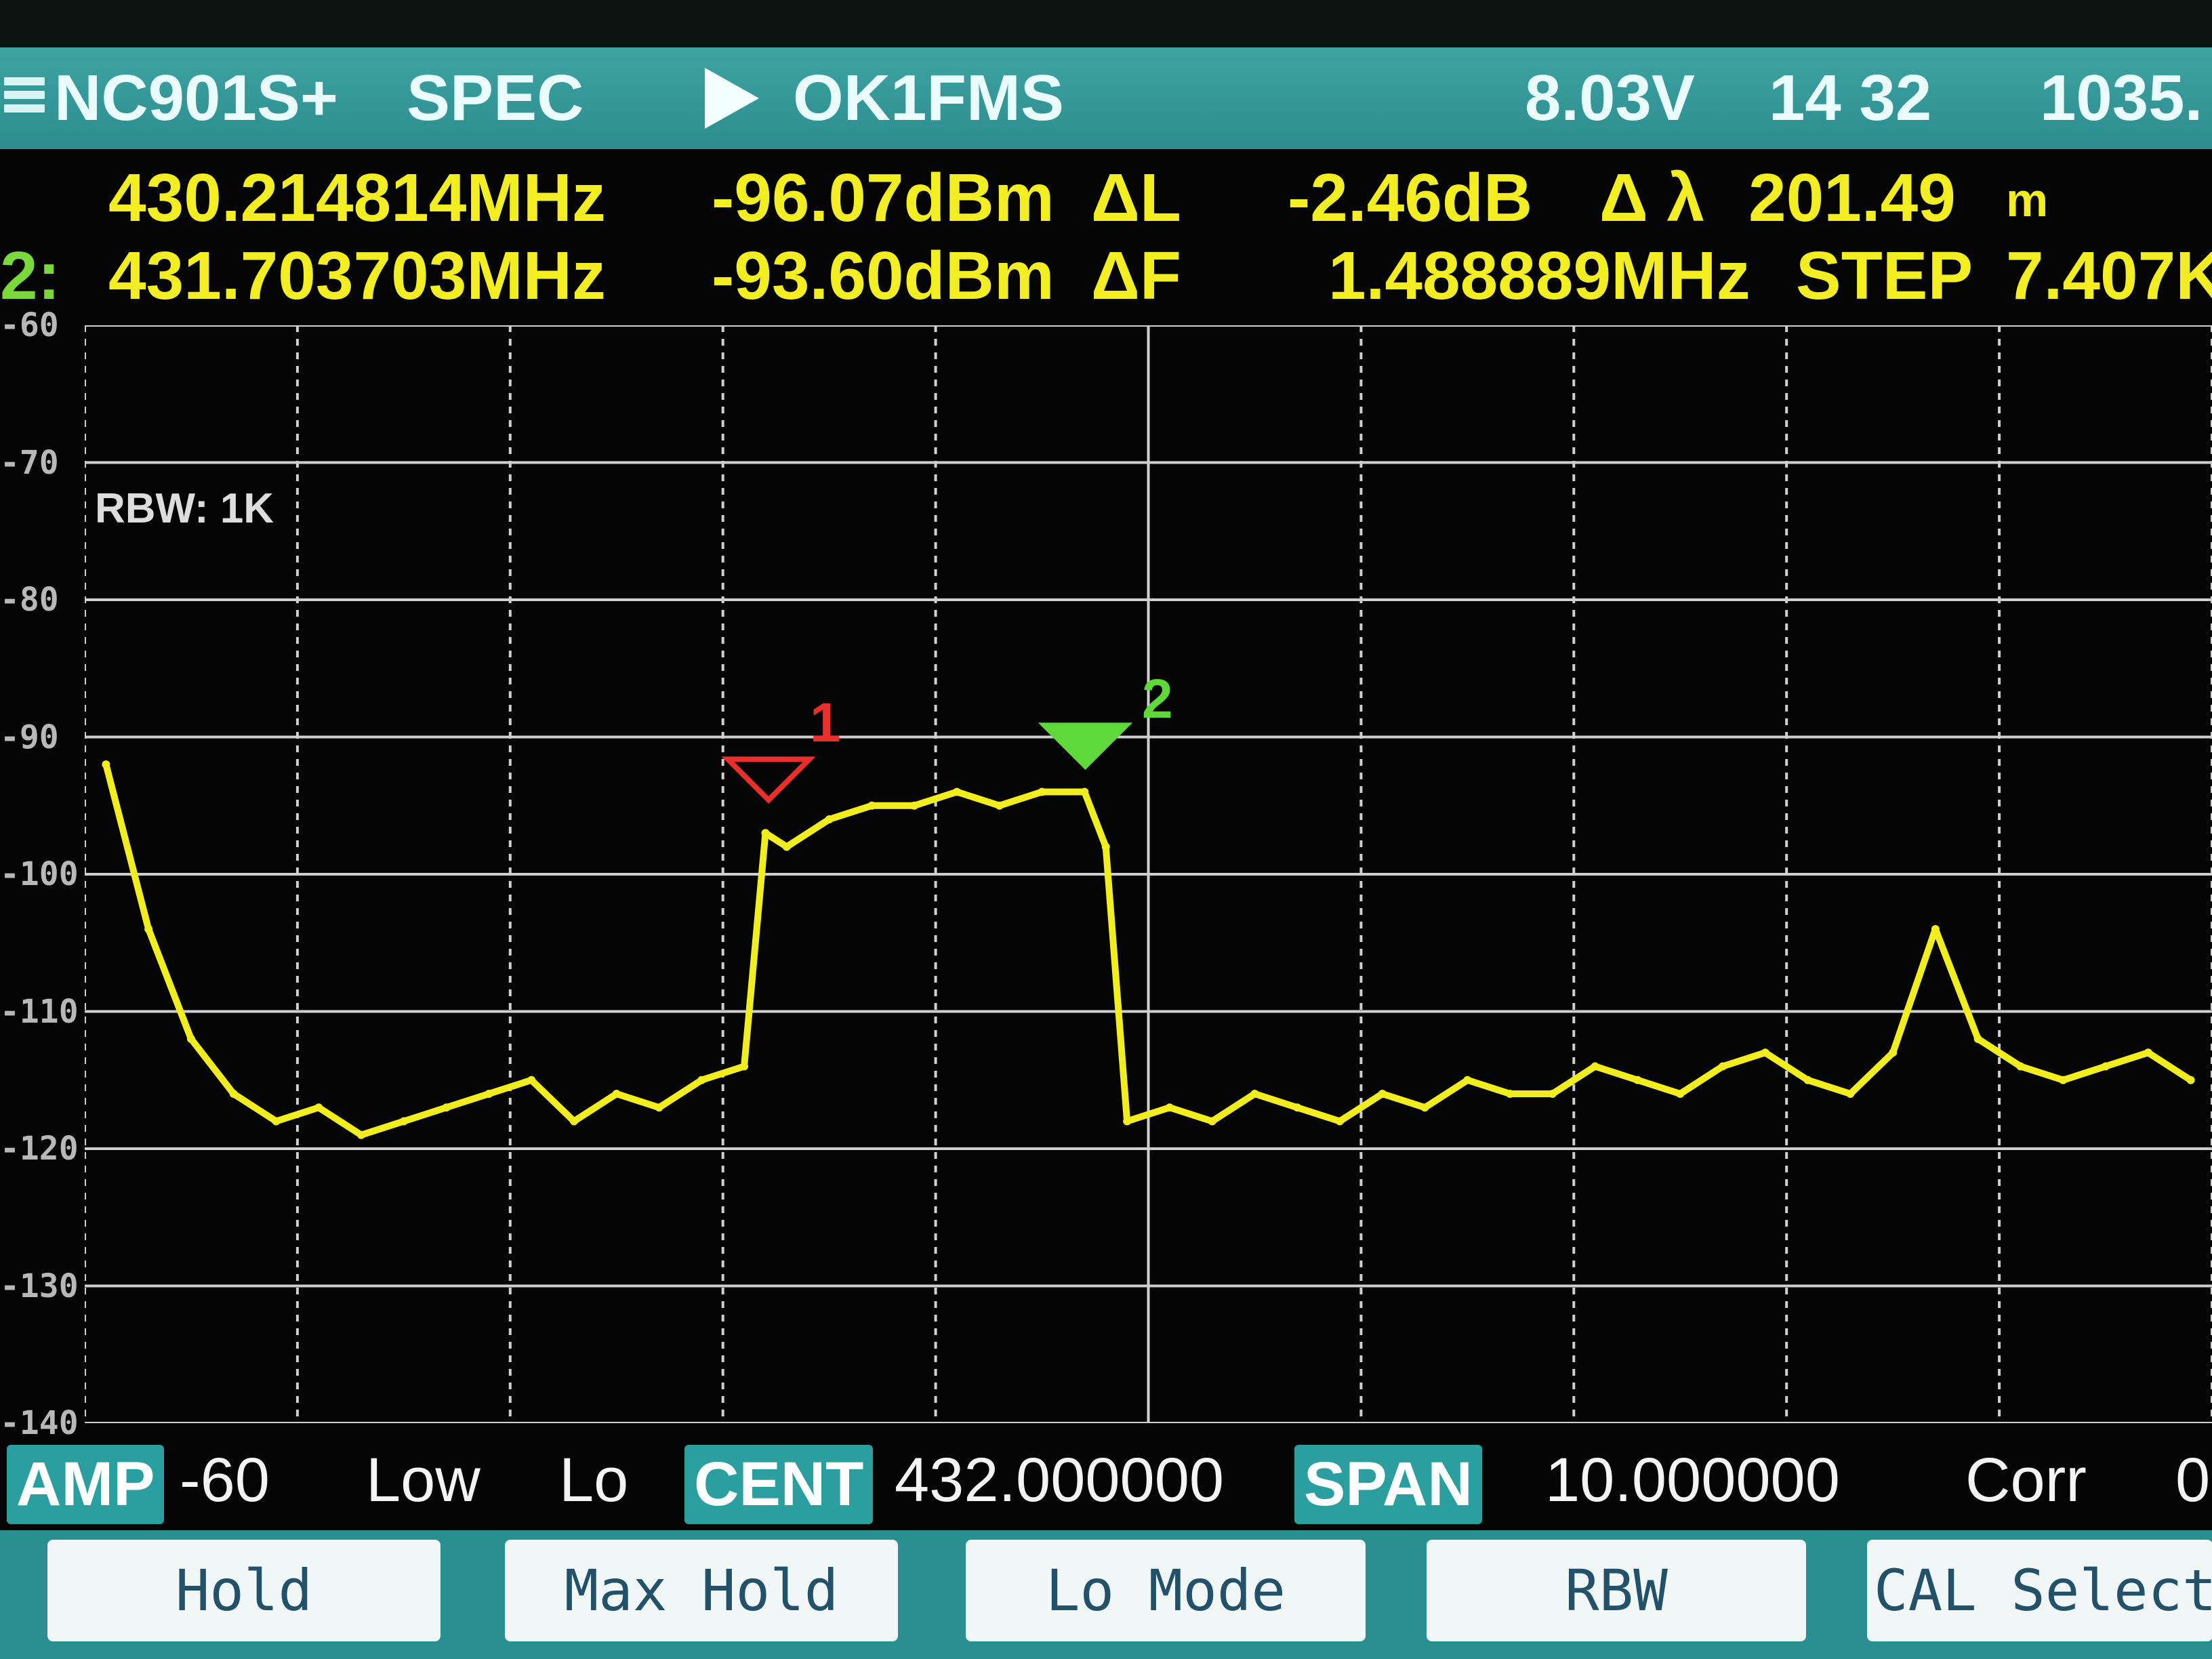  Describe the element at coordinates (2121, 98) in the screenshot. I see `header-extra: 1035.` at that location.